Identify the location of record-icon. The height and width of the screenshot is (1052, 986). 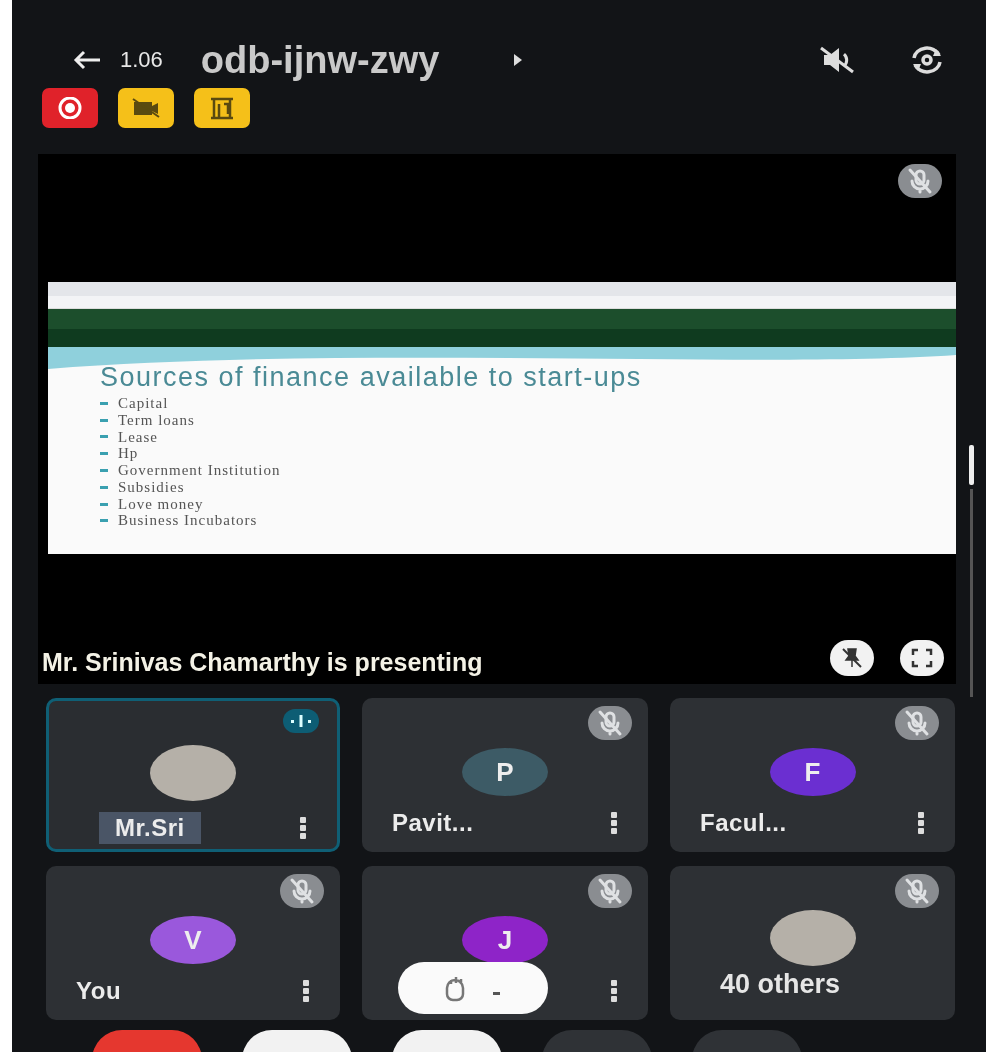
(70, 108).